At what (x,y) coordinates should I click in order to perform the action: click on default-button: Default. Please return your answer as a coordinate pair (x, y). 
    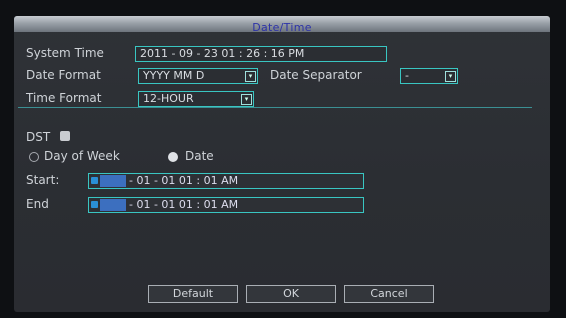
    Looking at the image, I should click on (193, 294).